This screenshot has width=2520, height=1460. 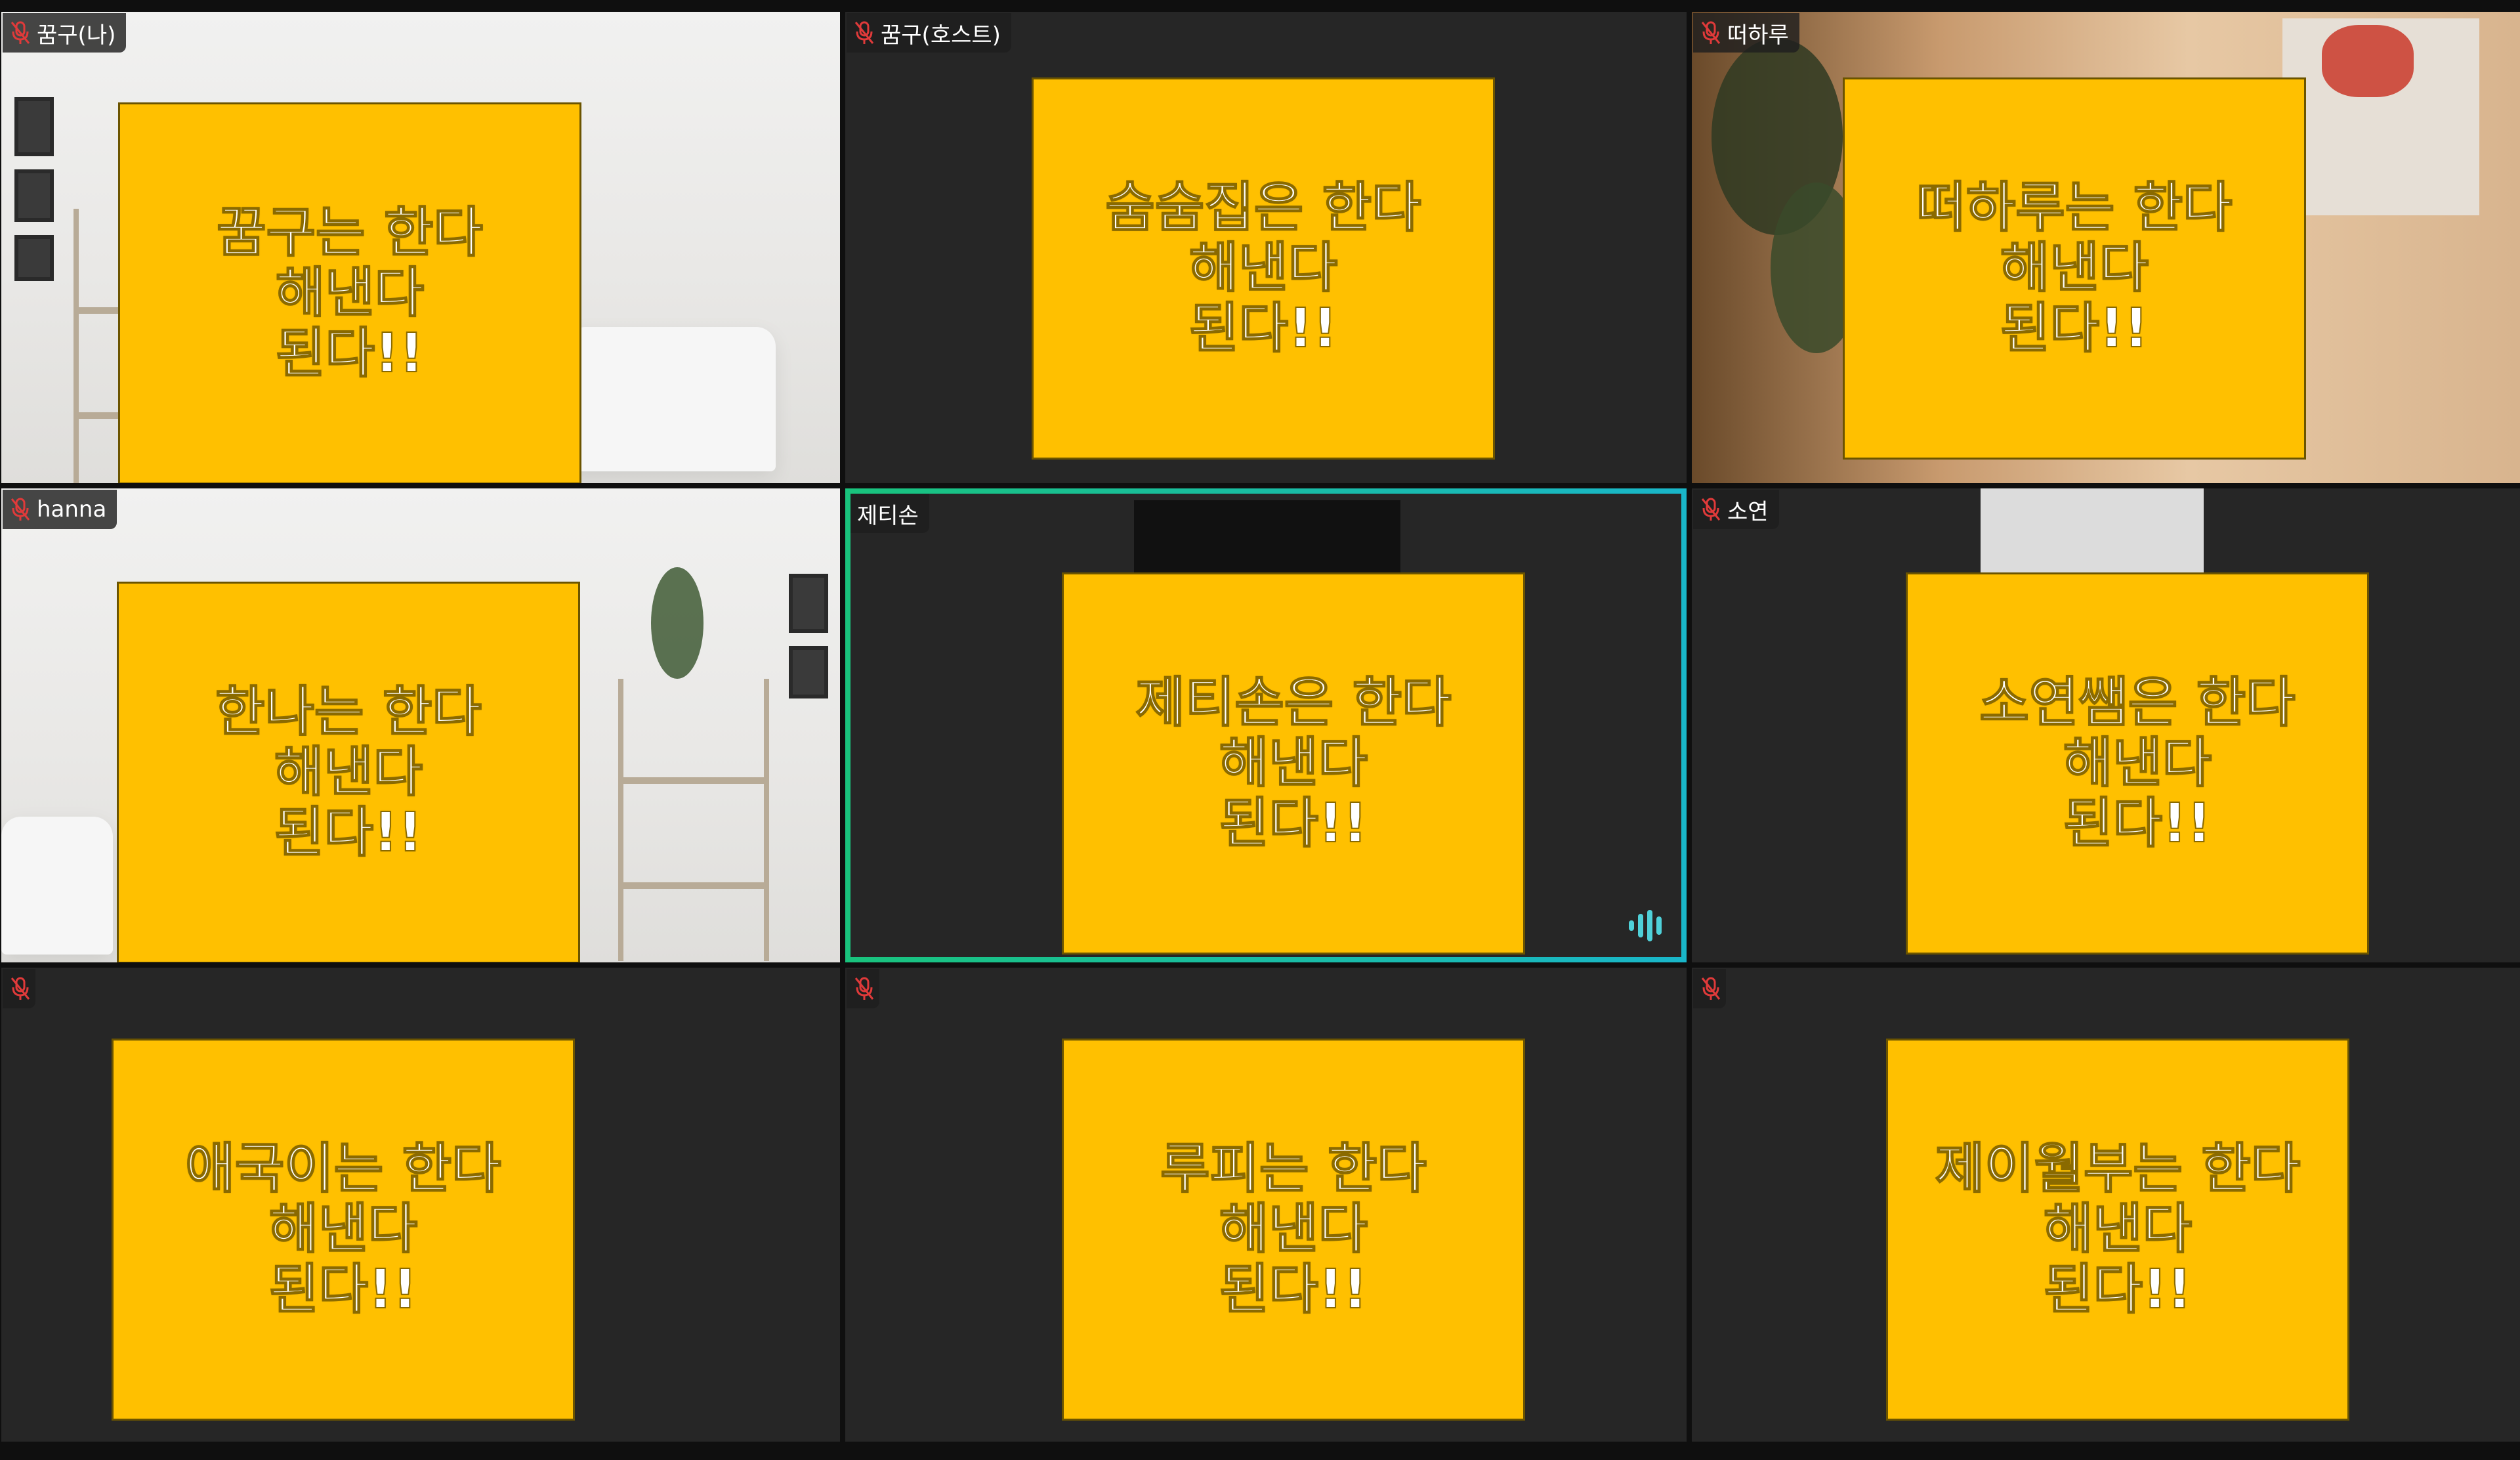 What do you see at coordinates (1293, 703) in the screenshot?
I see `sign-line-1: 제티손은 한다` at bounding box center [1293, 703].